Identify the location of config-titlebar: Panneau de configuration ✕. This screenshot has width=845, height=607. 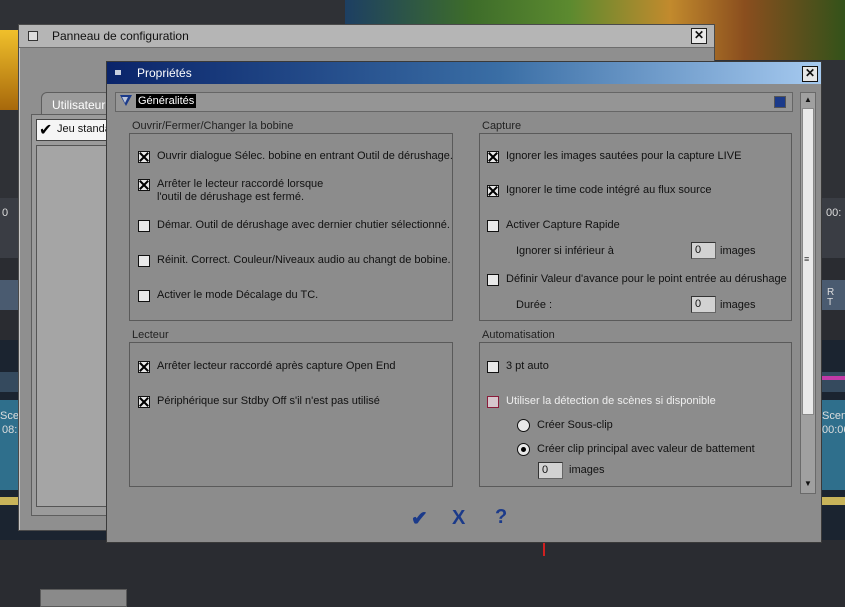
(366, 36).